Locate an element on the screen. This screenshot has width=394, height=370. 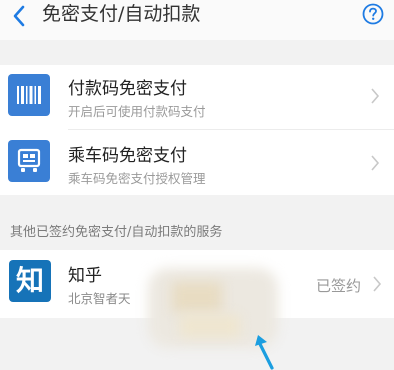
pointer-arrow-icon is located at coordinates (264, 352).